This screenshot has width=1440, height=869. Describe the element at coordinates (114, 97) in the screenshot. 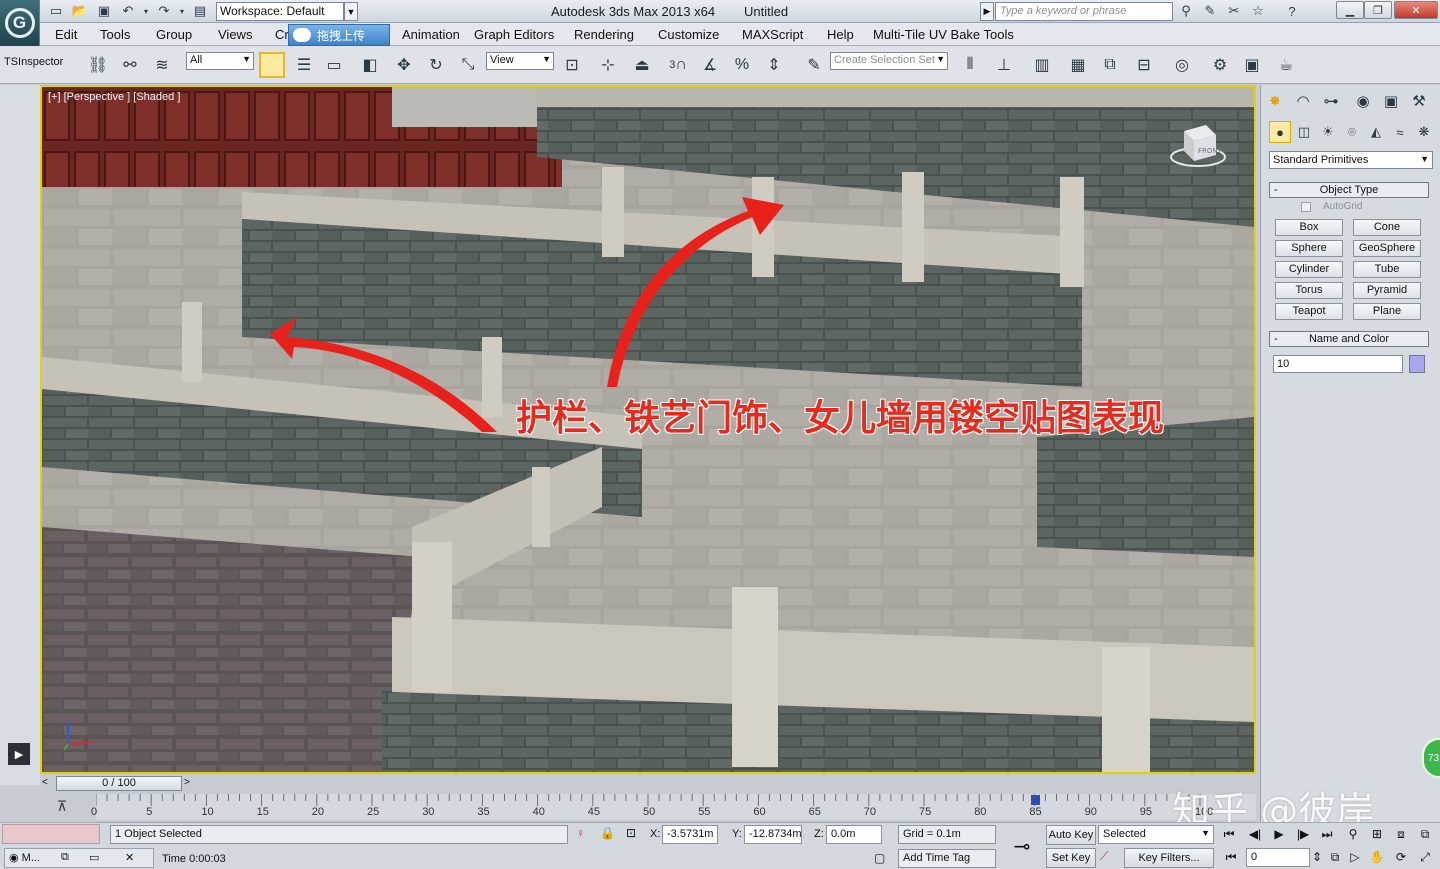

I see `viewport-label: [+] [Perspective ] [Shaded ]` at that location.